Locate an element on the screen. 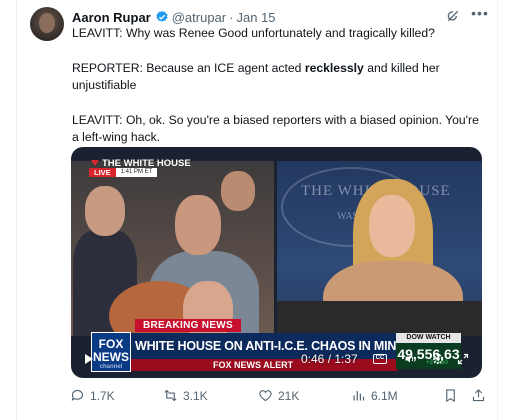  repost-icon is located at coordinates (170, 395).